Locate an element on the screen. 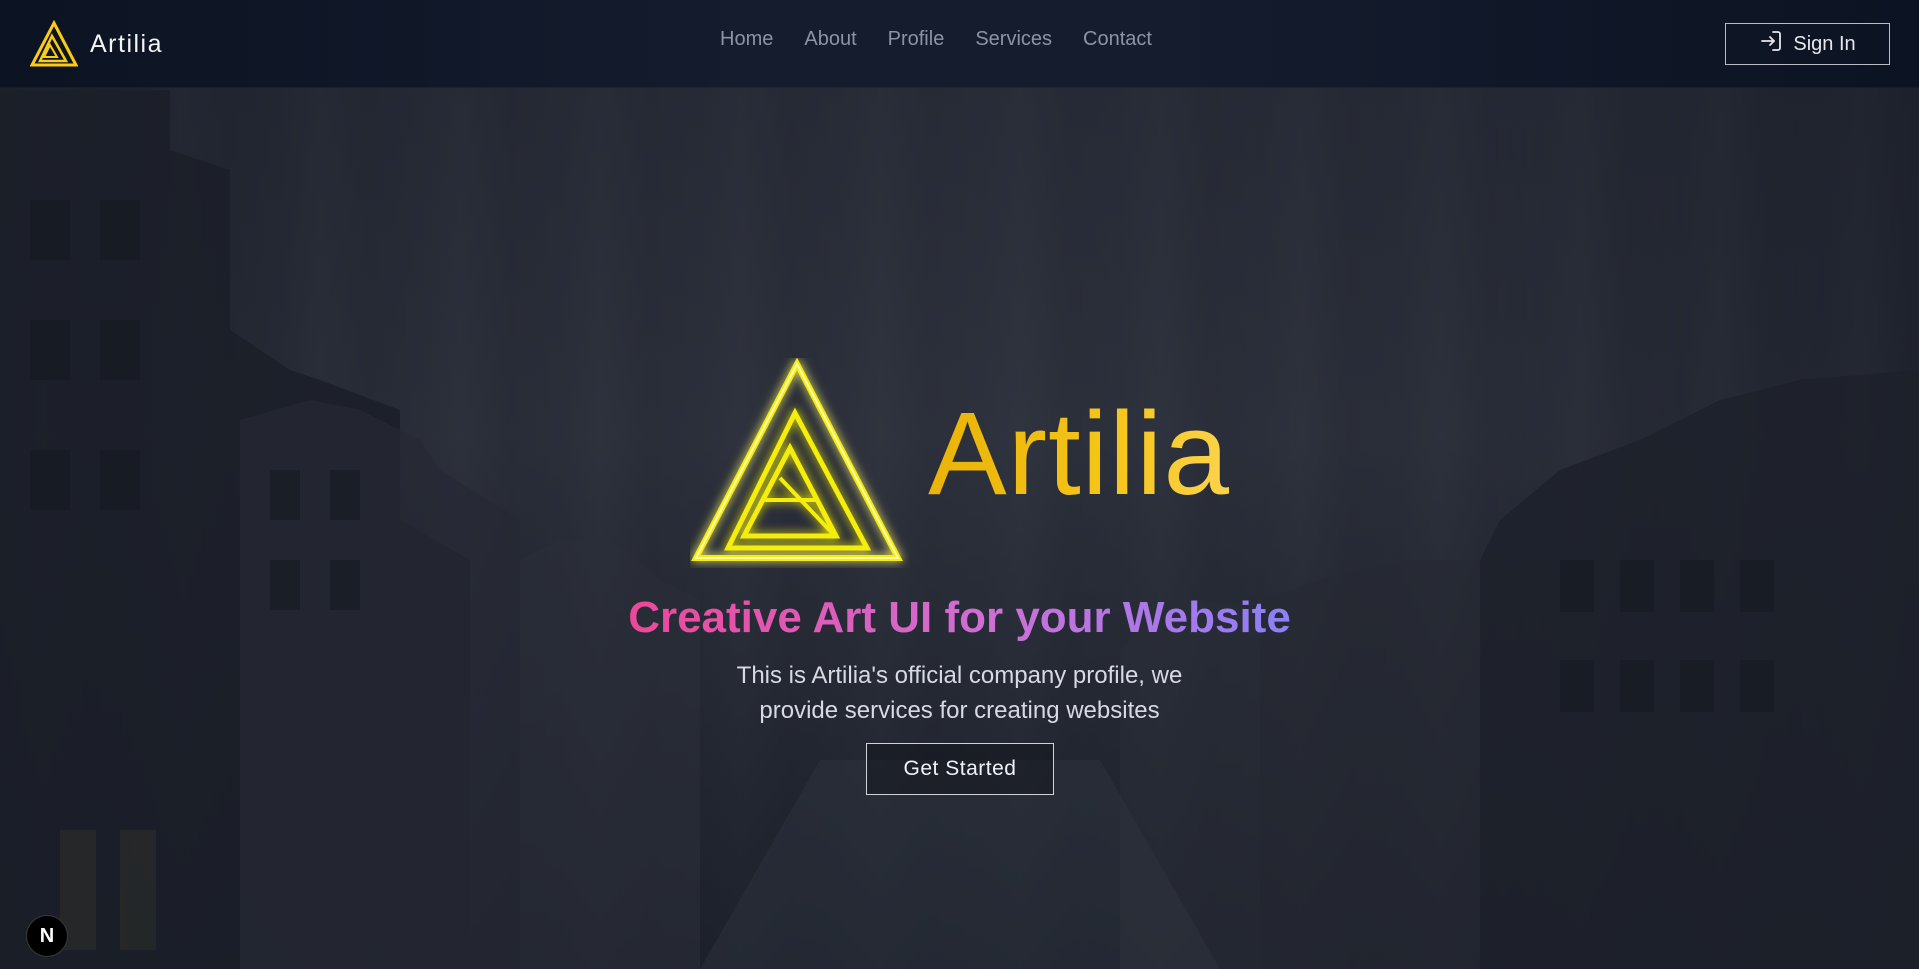 Image resolution: width=1919 pixels, height=969 pixels. dev-tools-badge: N is located at coordinates (47, 936).